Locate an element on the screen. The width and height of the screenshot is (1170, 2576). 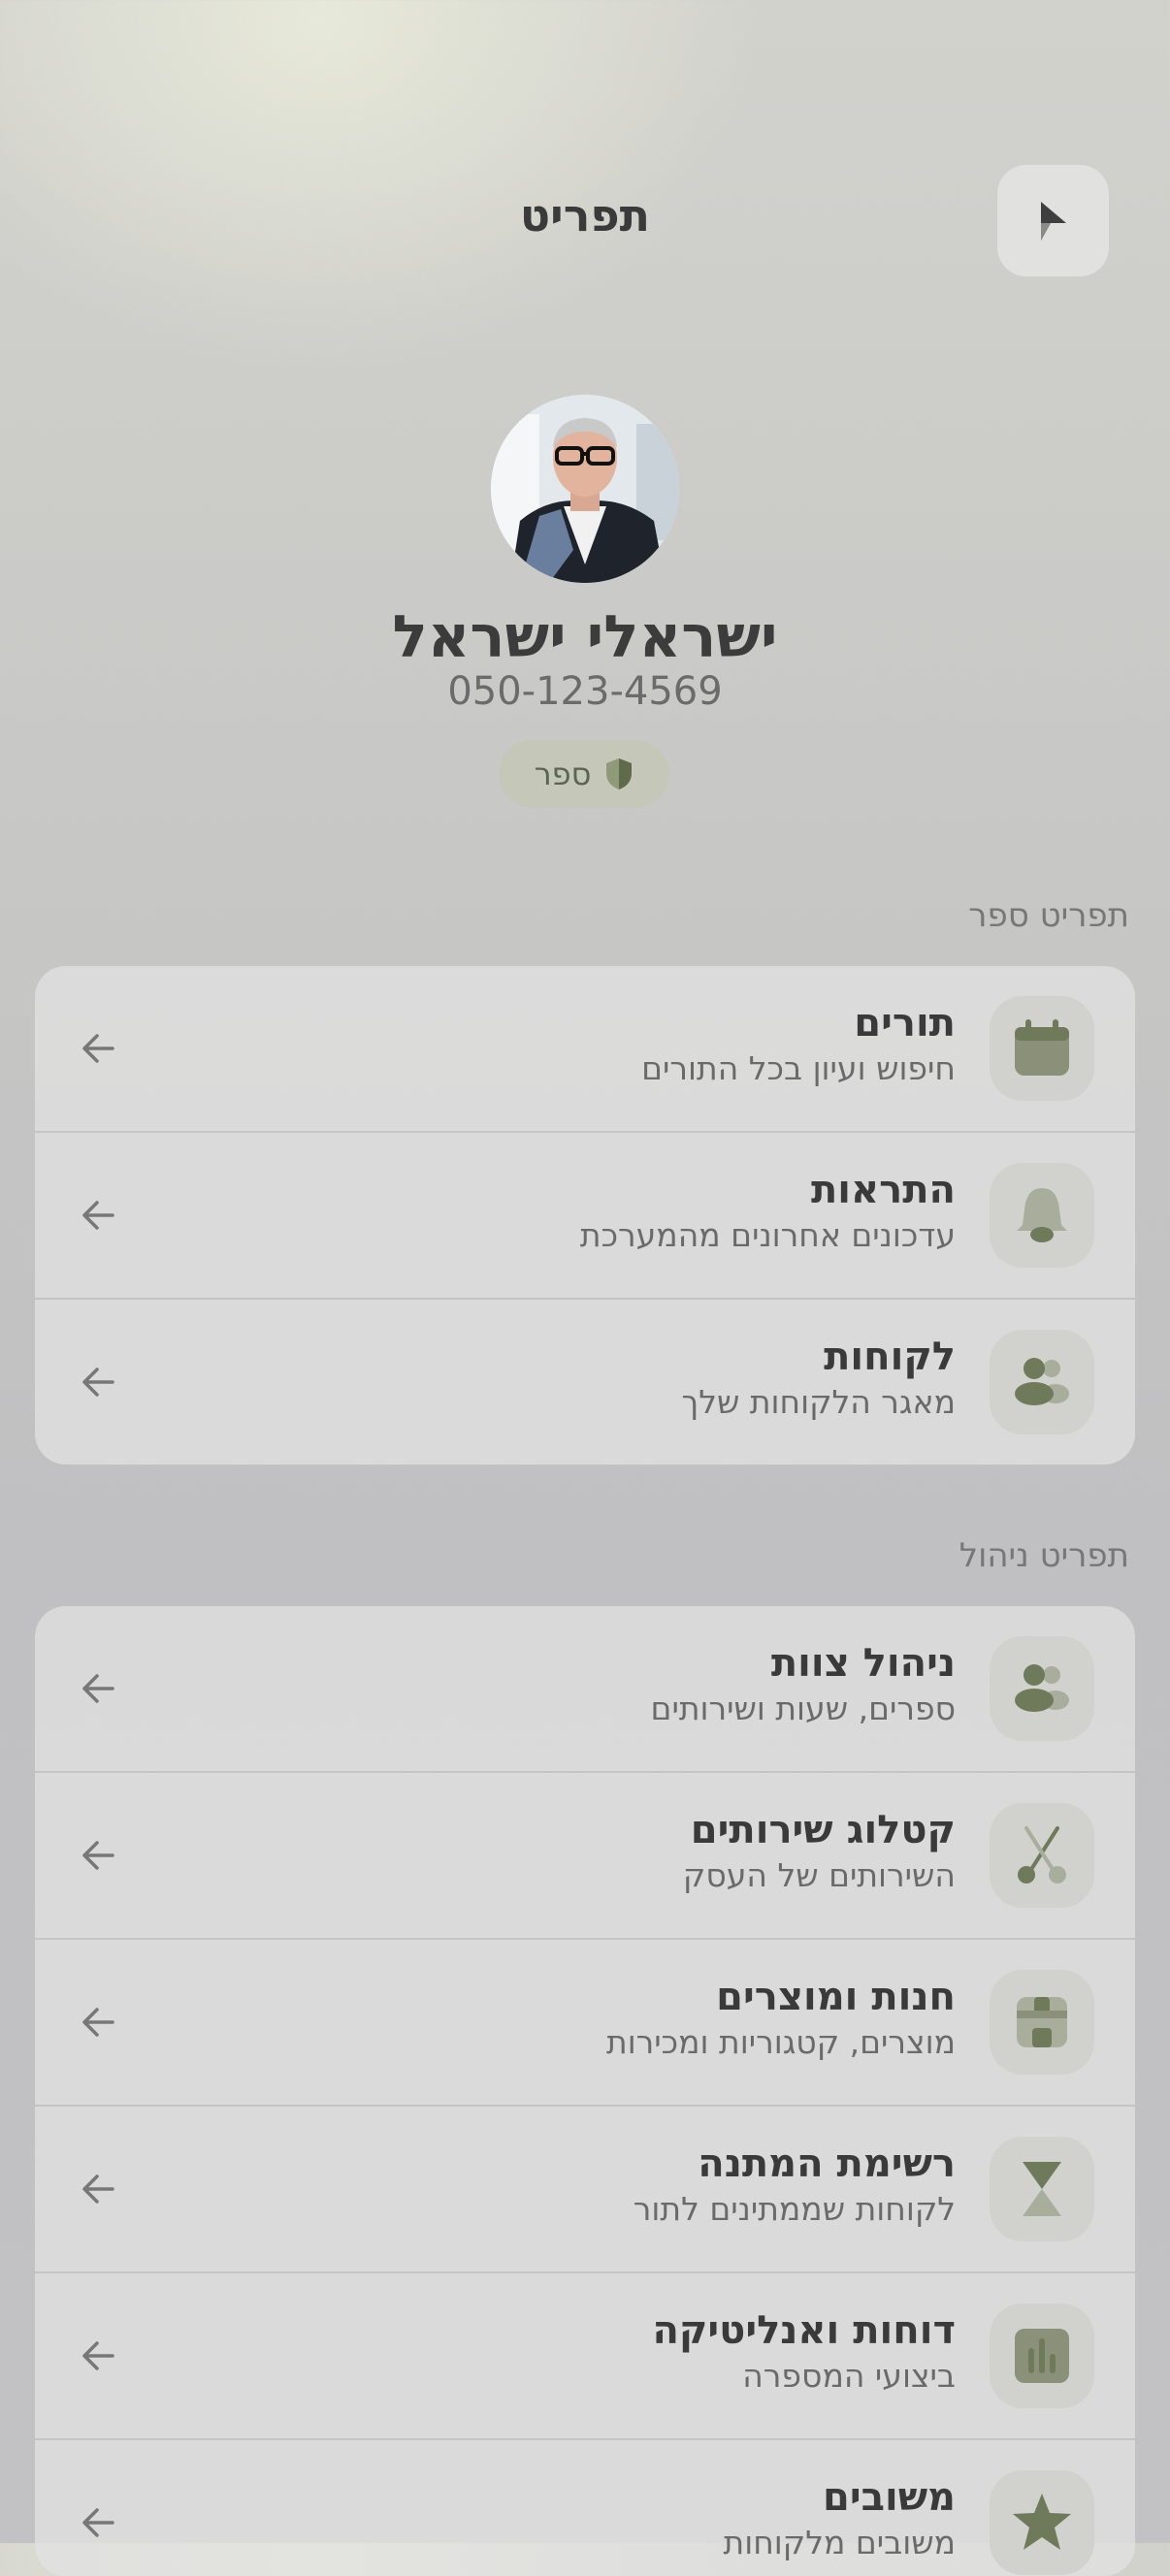
menu-item-title: רשימת המתנה is located at coordinates (827, 2163).